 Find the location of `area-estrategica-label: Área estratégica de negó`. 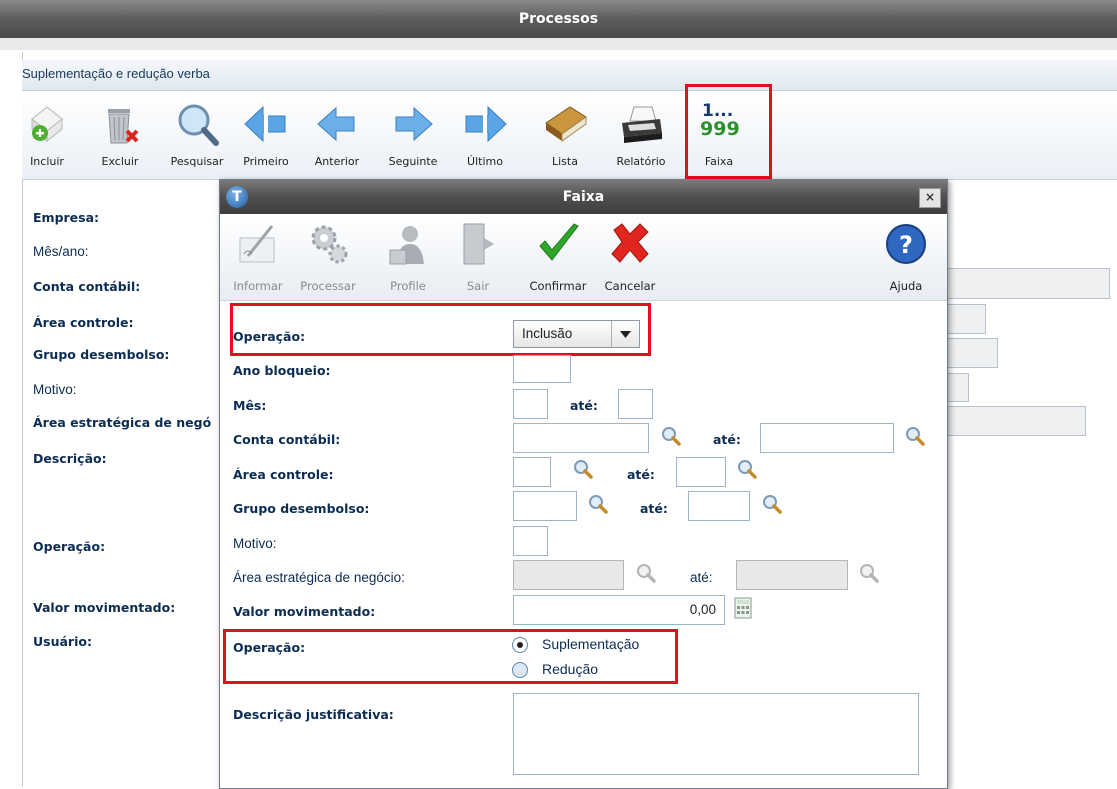

area-estrategica-label: Área estratégica de negó is located at coordinates (122, 422).